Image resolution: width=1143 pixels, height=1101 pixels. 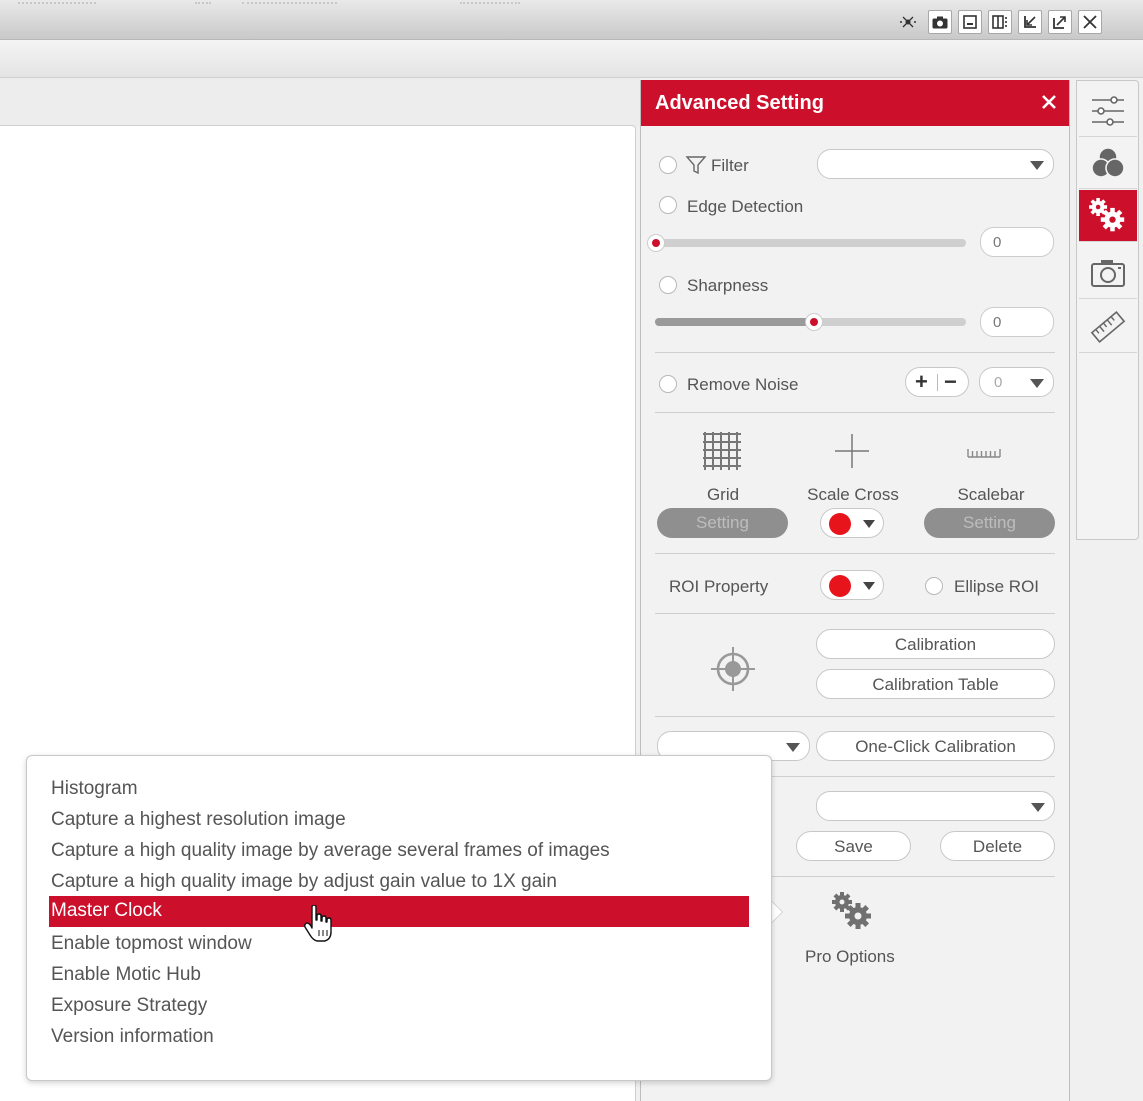 I want to click on side-tab-bar, so click(x=1107, y=310).